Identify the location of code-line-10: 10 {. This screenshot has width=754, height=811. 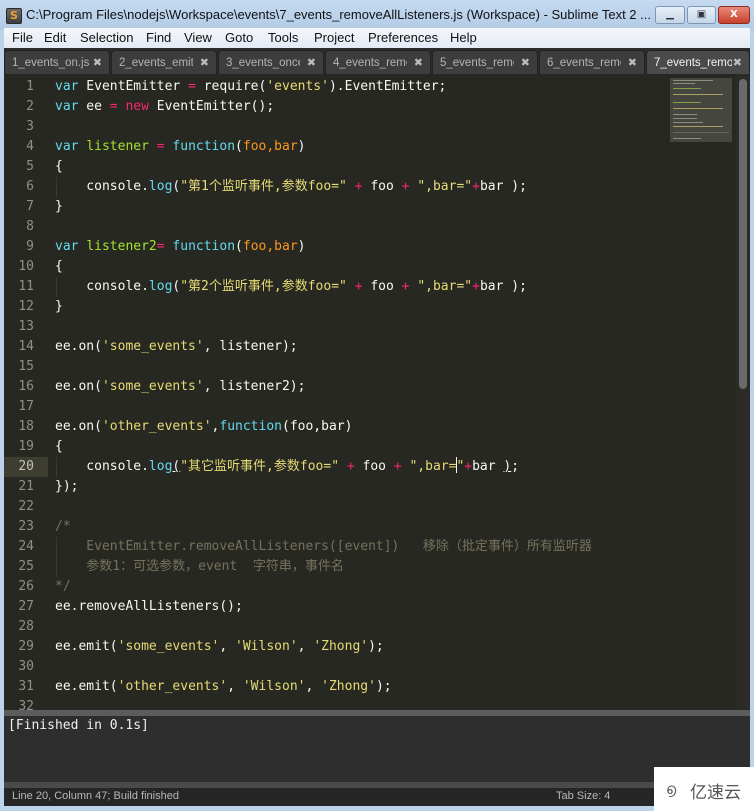
(334, 267).